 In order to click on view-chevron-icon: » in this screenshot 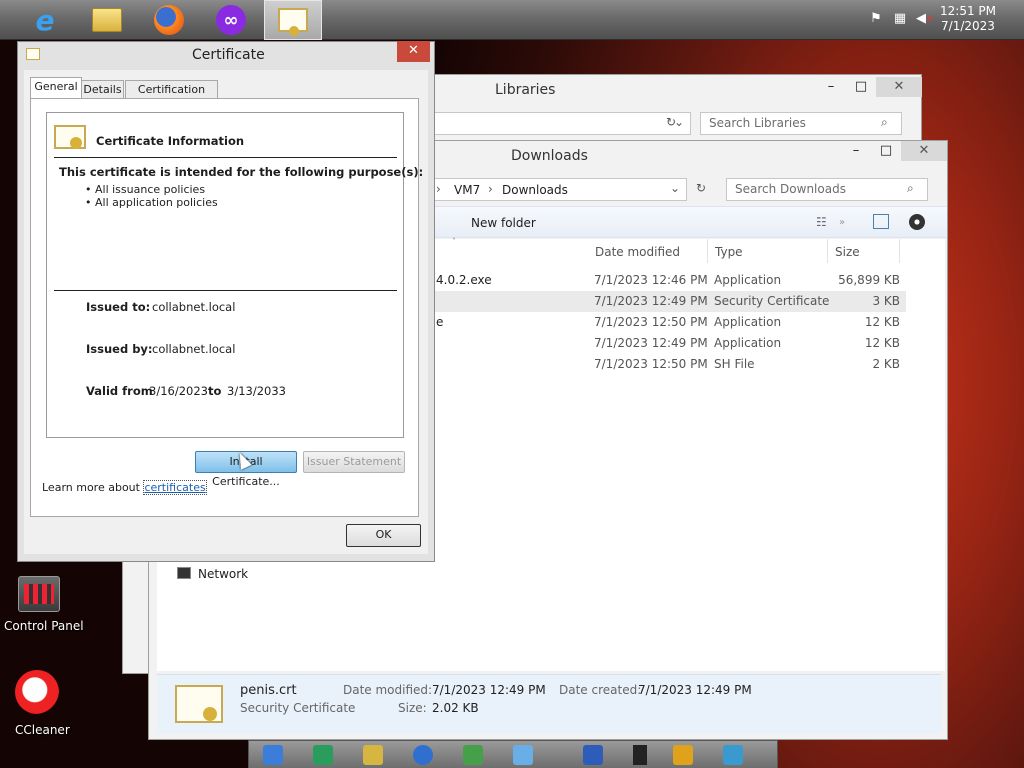, I will do `click(842, 222)`.